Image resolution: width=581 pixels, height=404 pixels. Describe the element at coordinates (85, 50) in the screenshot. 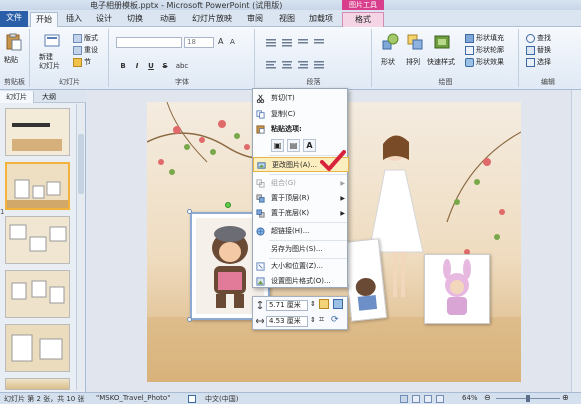

I see `reset-button: 重设` at that location.